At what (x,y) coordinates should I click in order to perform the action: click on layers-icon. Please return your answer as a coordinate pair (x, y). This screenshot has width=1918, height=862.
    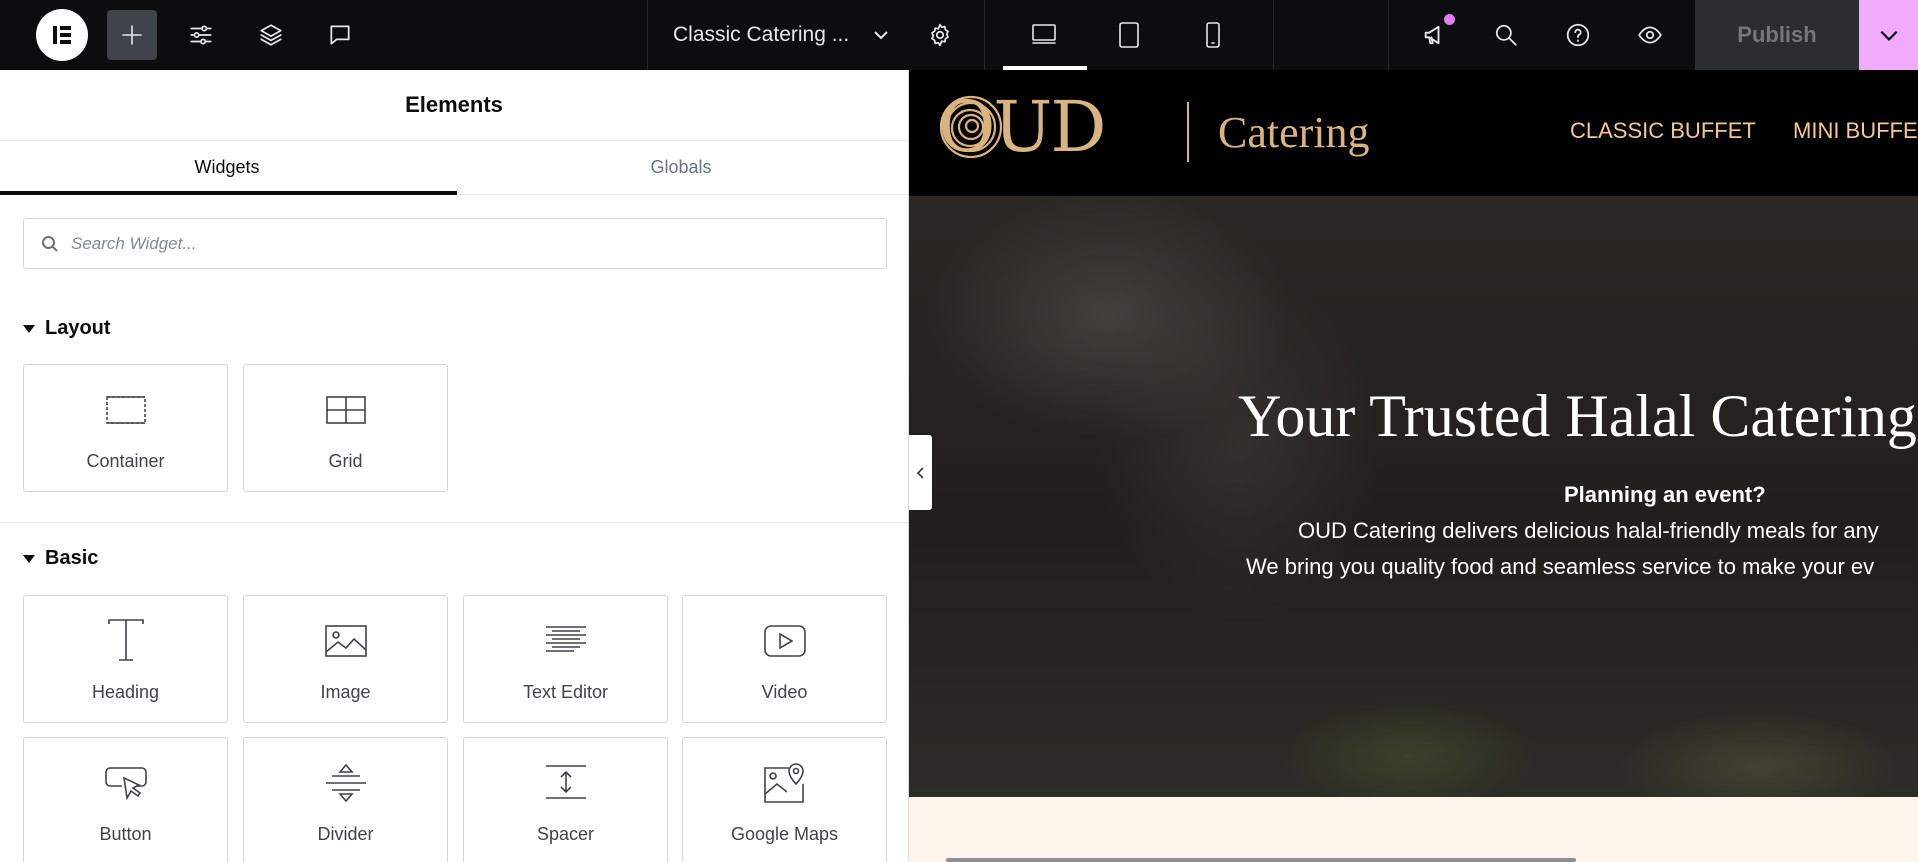
    Looking at the image, I should click on (271, 35).